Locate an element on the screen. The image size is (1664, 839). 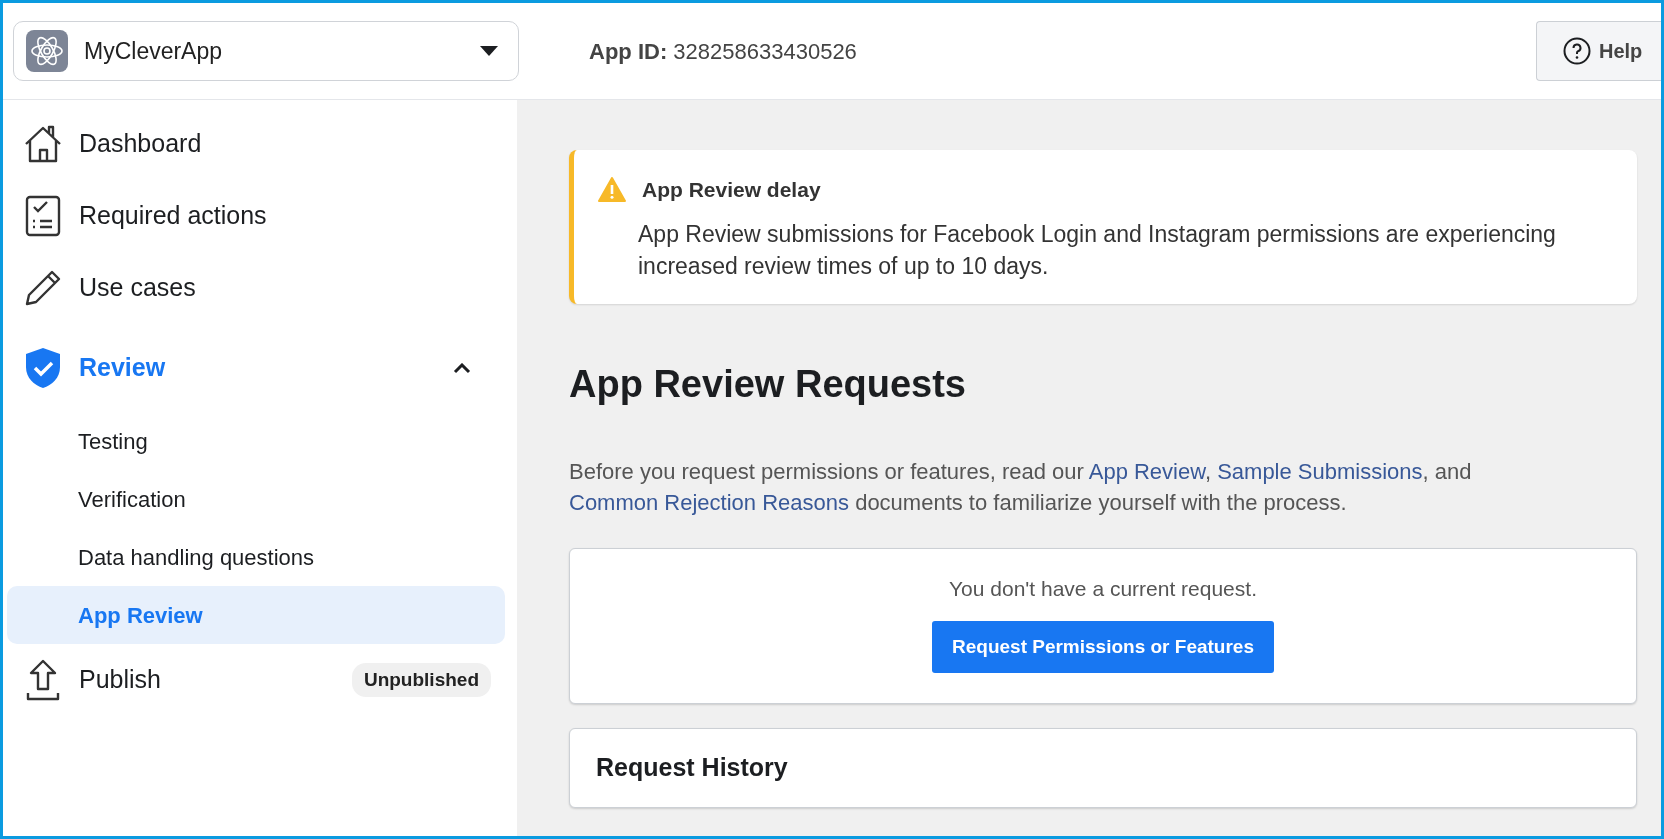
warning-icon is located at coordinates (612, 190).